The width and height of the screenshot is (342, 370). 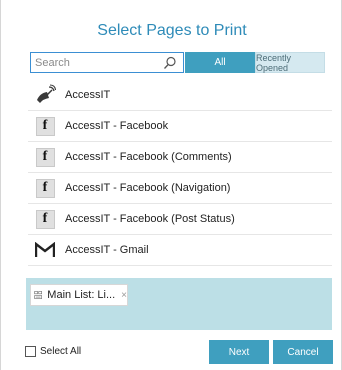 I want to click on select-all-label: Select All, so click(x=61, y=351).